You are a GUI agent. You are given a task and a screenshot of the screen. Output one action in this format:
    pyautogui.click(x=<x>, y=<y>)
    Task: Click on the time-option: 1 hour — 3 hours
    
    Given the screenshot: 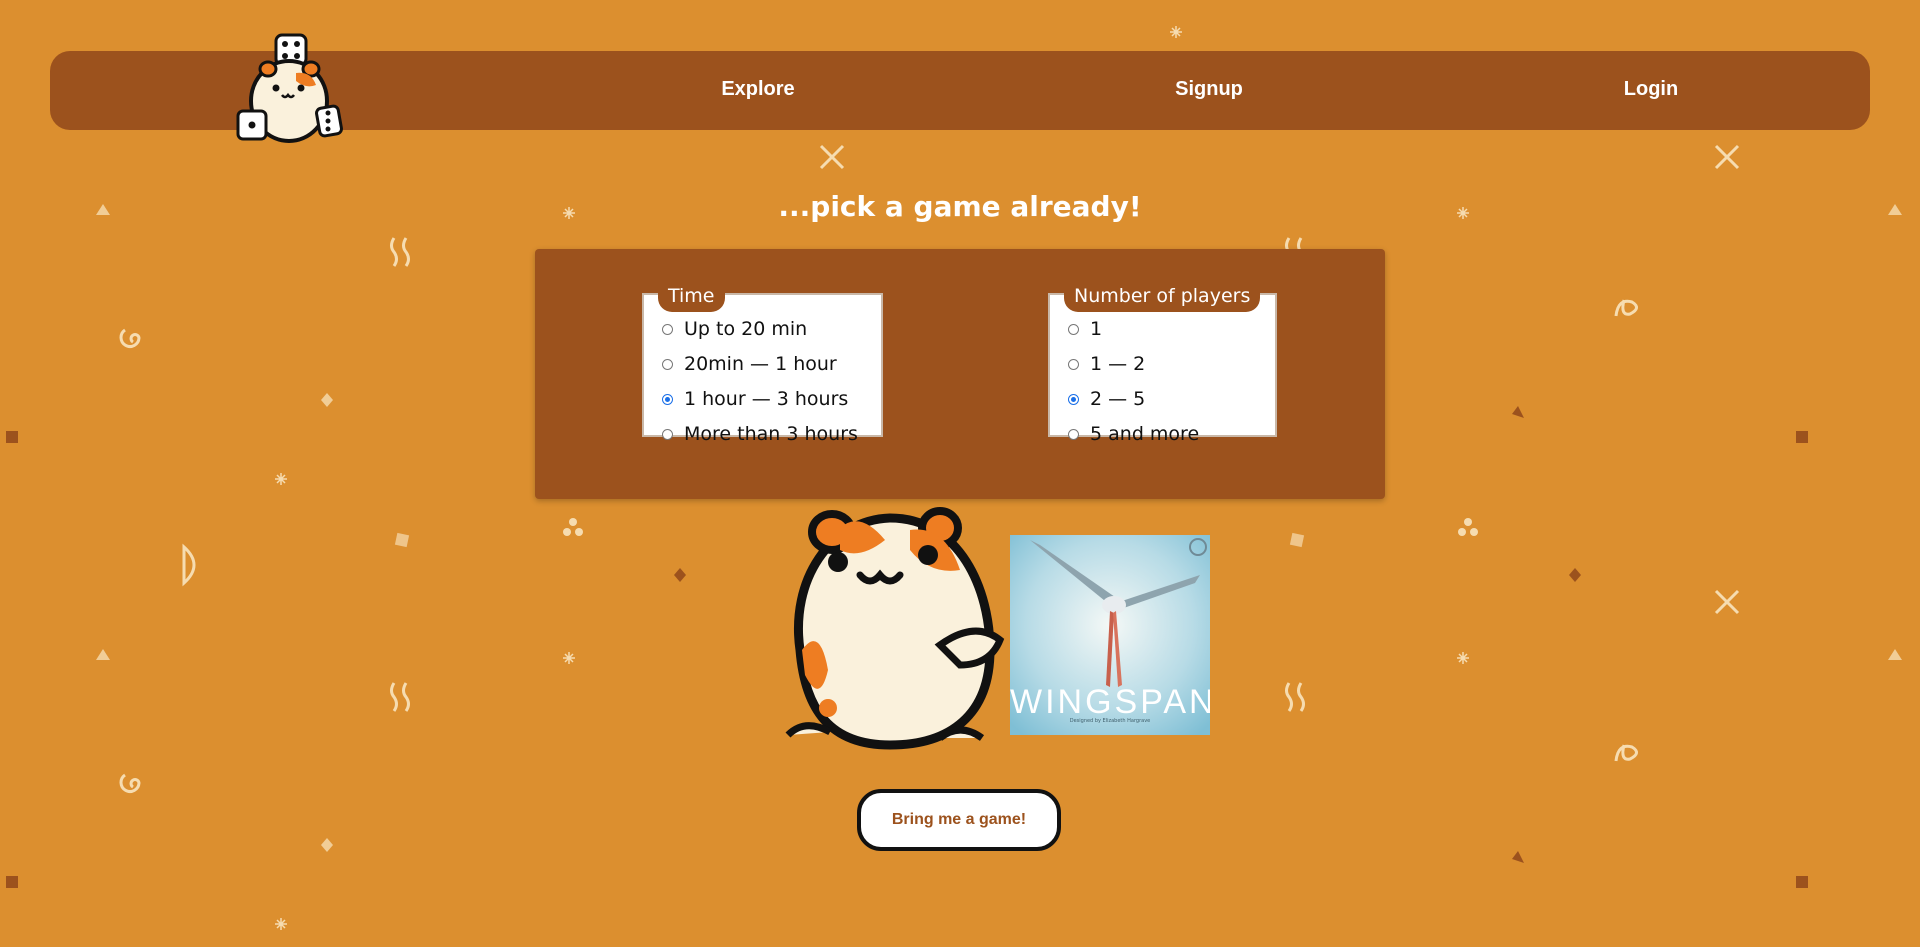 What is the action you would take?
    pyautogui.click(x=755, y=399)
    